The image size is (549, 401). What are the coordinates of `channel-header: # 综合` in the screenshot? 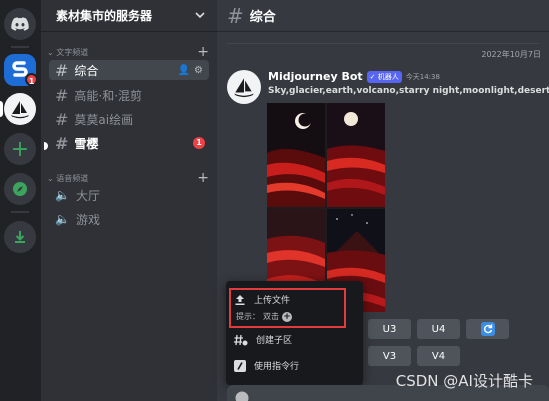 It's located at (383, 16).